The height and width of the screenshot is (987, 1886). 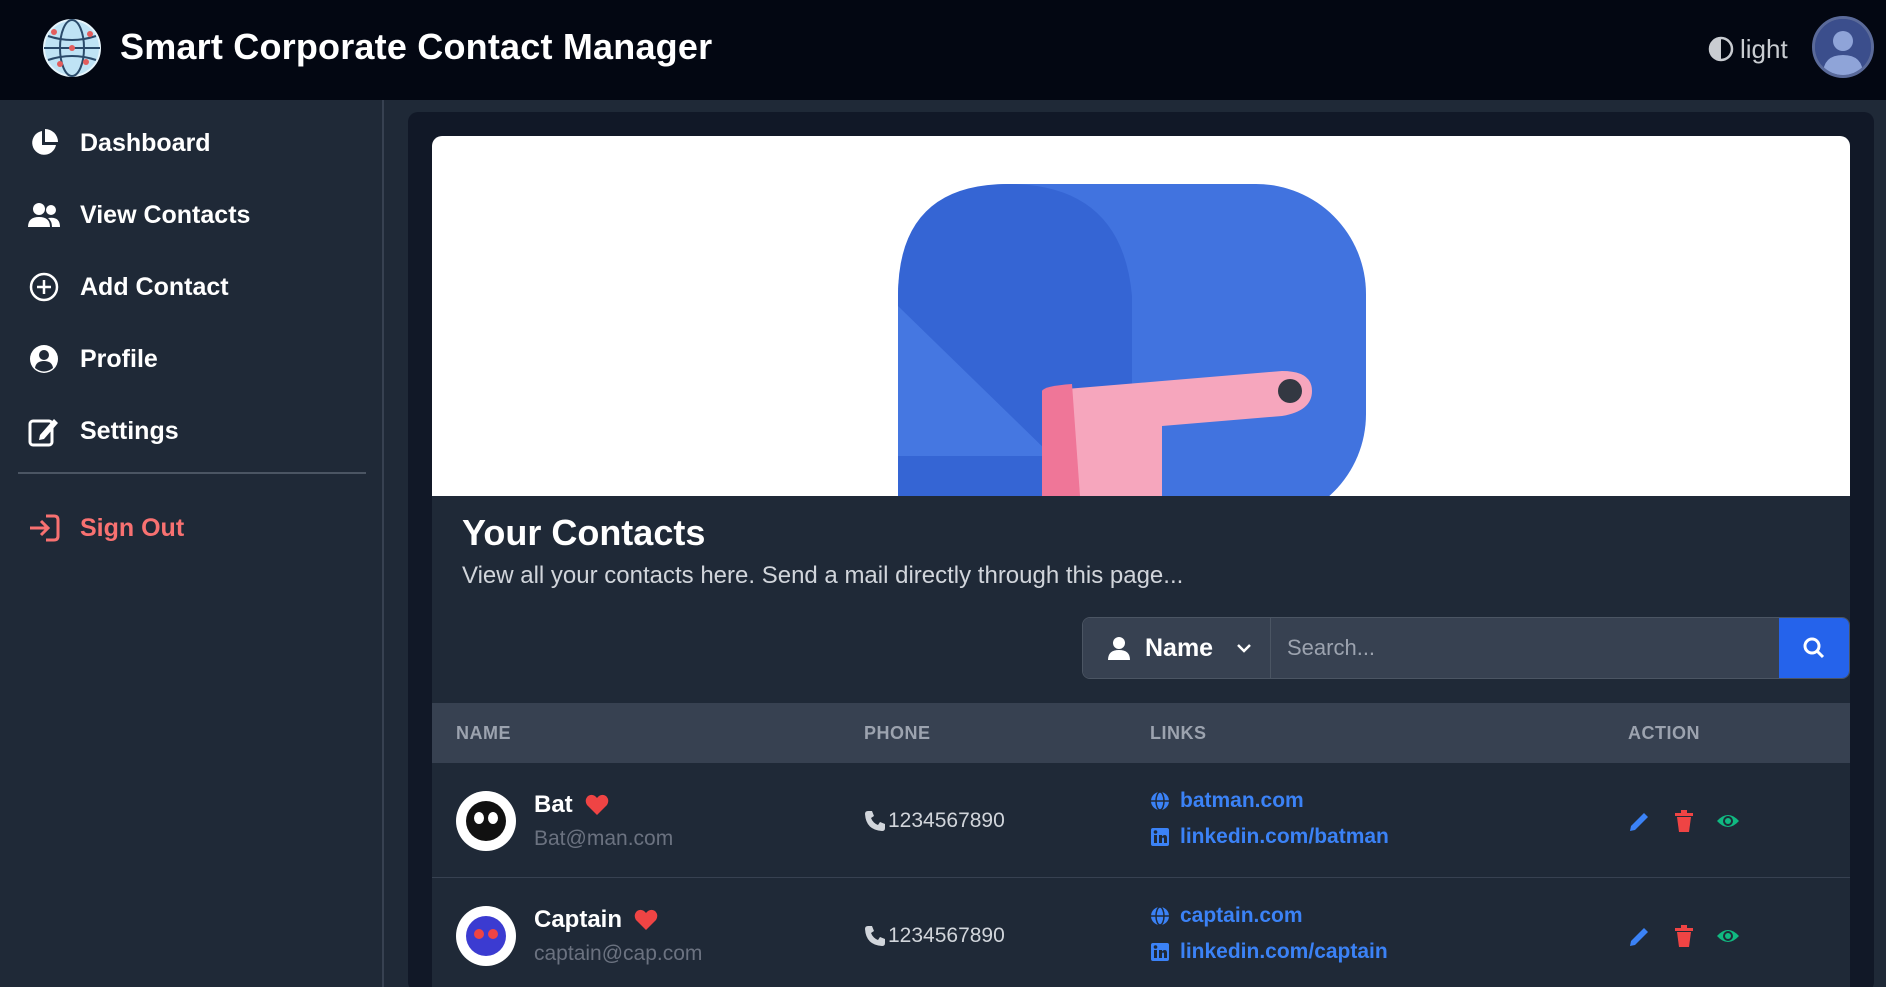 What do you see at coordinates (897, 733) in the screenshot?
I see `column-header-phone: PHONE` at bounding box center [897, 733].